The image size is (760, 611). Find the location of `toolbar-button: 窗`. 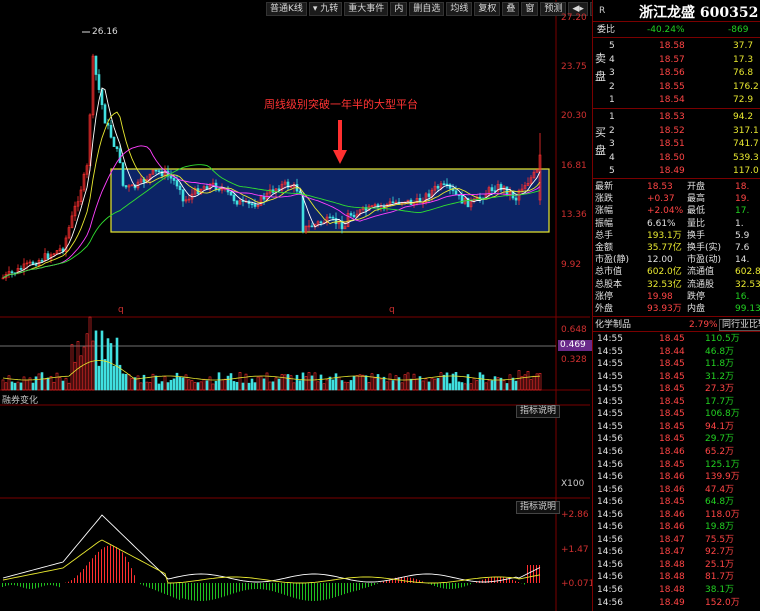

toolbar-button: 窗 is located at coordinates (530, 9).